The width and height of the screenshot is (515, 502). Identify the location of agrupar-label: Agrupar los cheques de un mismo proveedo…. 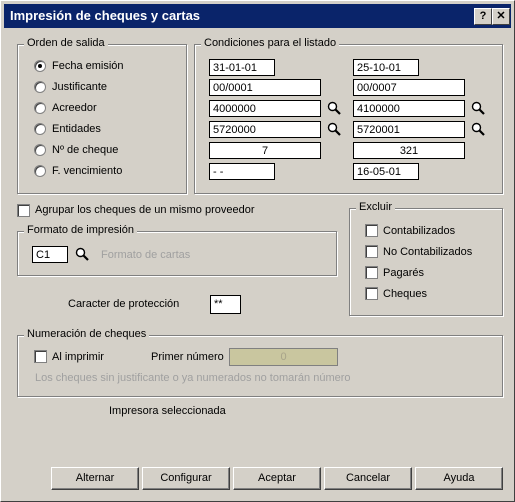
(145, 210).